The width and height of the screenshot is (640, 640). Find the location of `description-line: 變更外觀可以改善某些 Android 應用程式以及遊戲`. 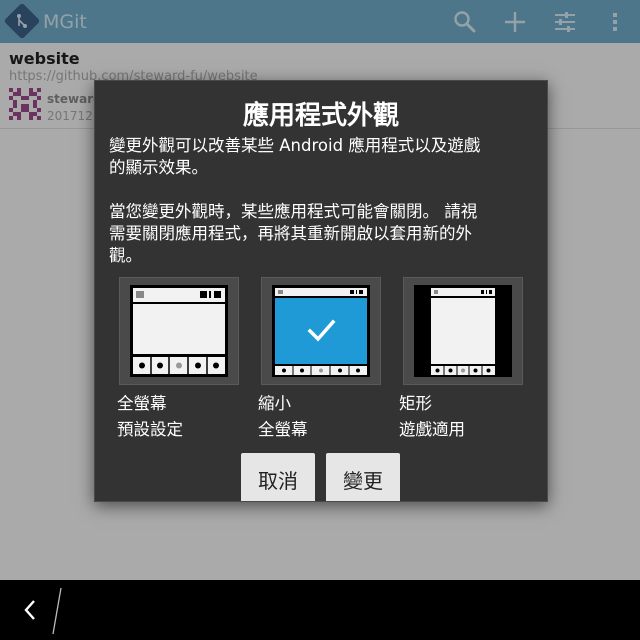

description-line: 變更外觀可以改善某些 Android 應用程式以及遊戲 is located at coordinates (295, 145).